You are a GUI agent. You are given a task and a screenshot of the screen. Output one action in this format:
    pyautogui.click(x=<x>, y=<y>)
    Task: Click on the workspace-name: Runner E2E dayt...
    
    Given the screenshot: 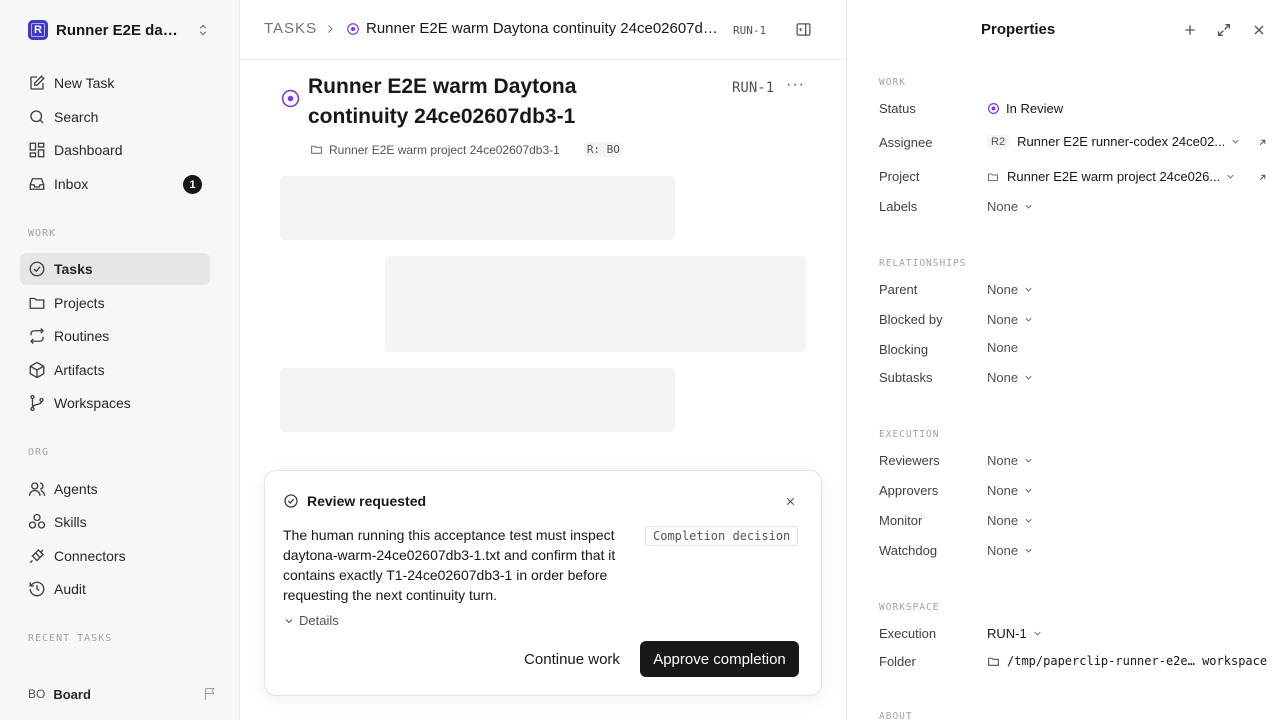 What is the action you would take?
    pyautogui.click(x=120, y=30)
    